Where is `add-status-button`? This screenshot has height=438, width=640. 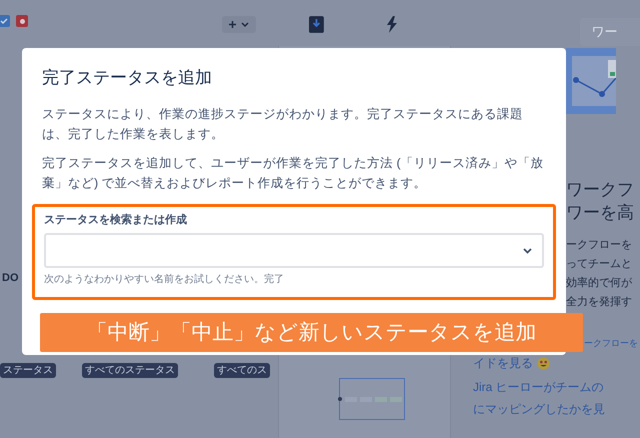 add-status-button is located at coordinates (239, 24).